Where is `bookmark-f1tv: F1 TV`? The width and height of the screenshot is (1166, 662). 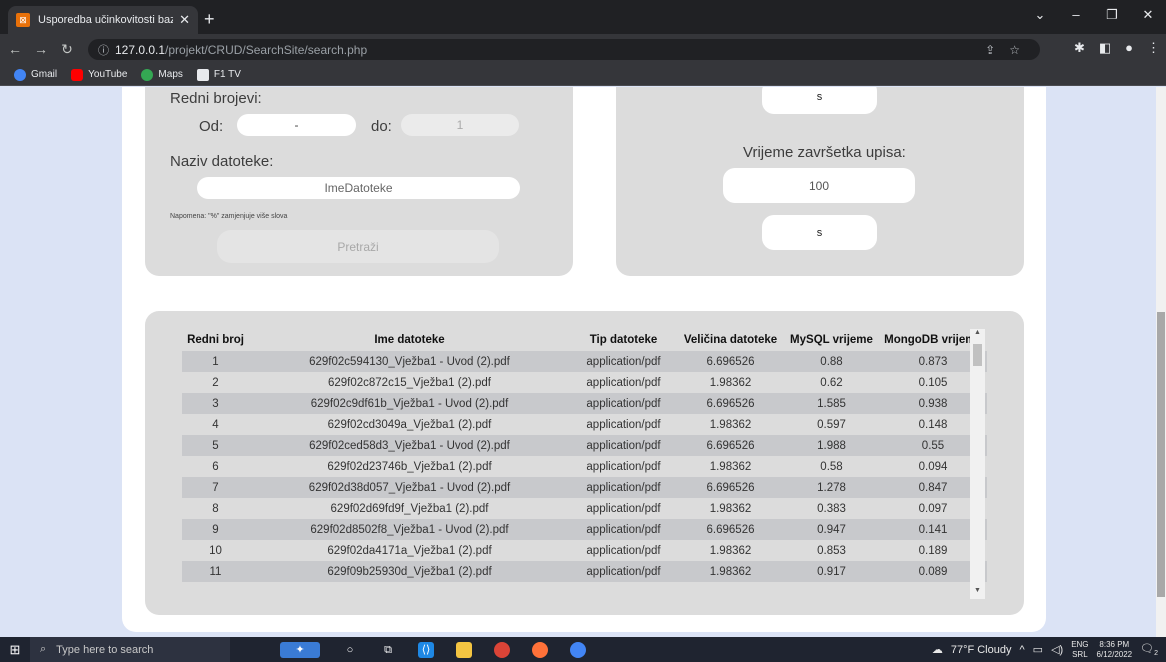
bookmark-f1tv: F1 TV is located at coordinates (218, 74).